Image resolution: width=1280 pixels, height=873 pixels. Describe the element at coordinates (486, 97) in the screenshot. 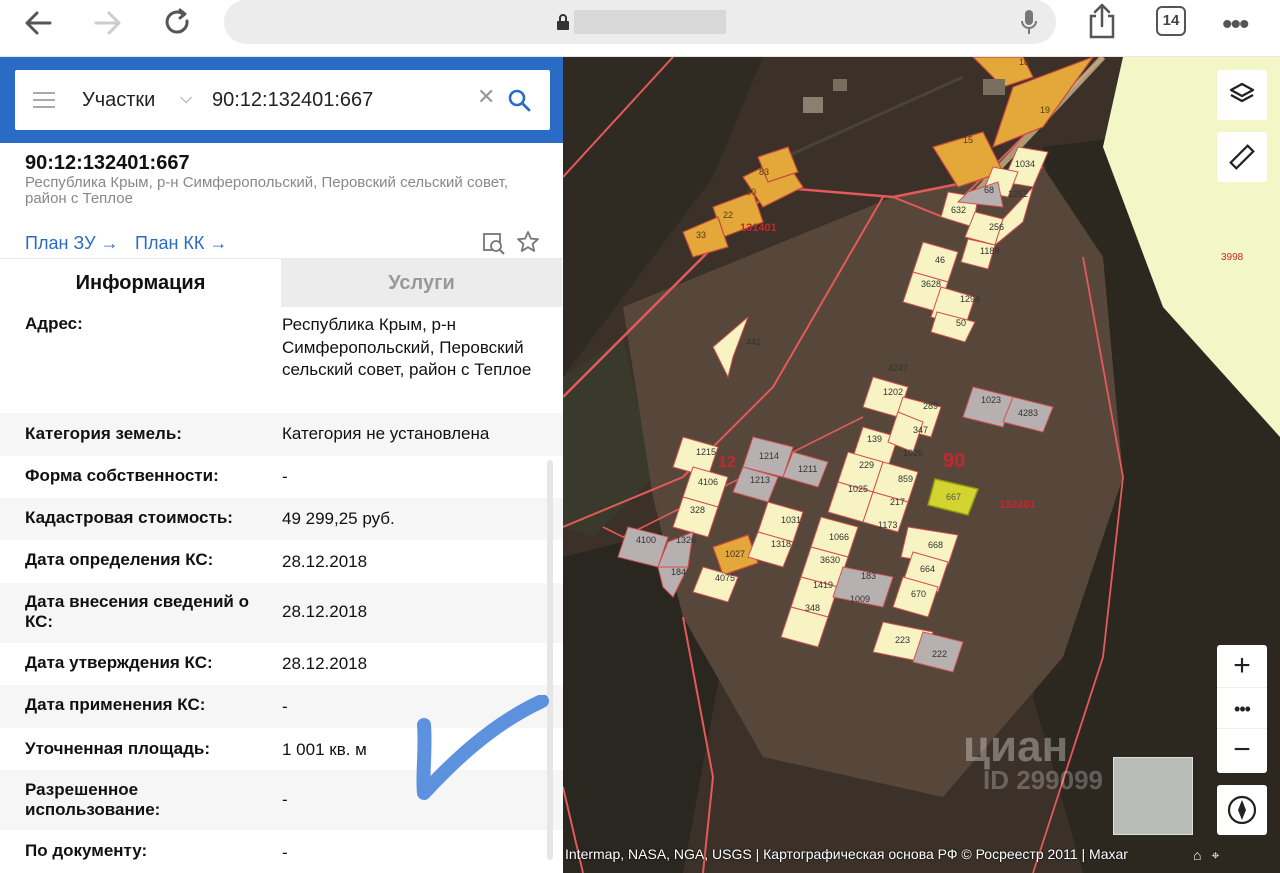

I see `clear-icon: ✕` at that location.